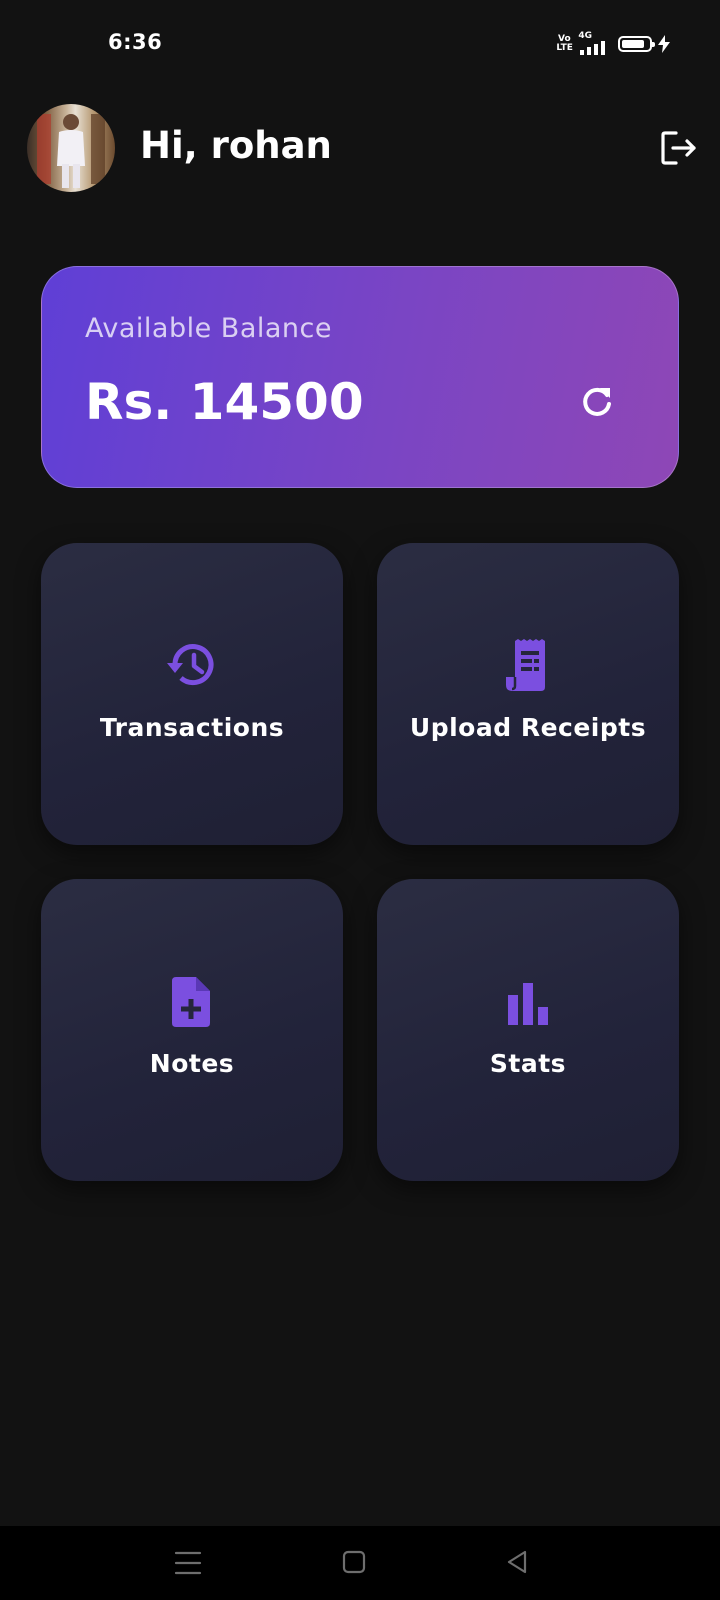  What do you see at coordinates (525, 665) in the screenshot?
I see `receipt-icon` at bounding box center [525, 665].